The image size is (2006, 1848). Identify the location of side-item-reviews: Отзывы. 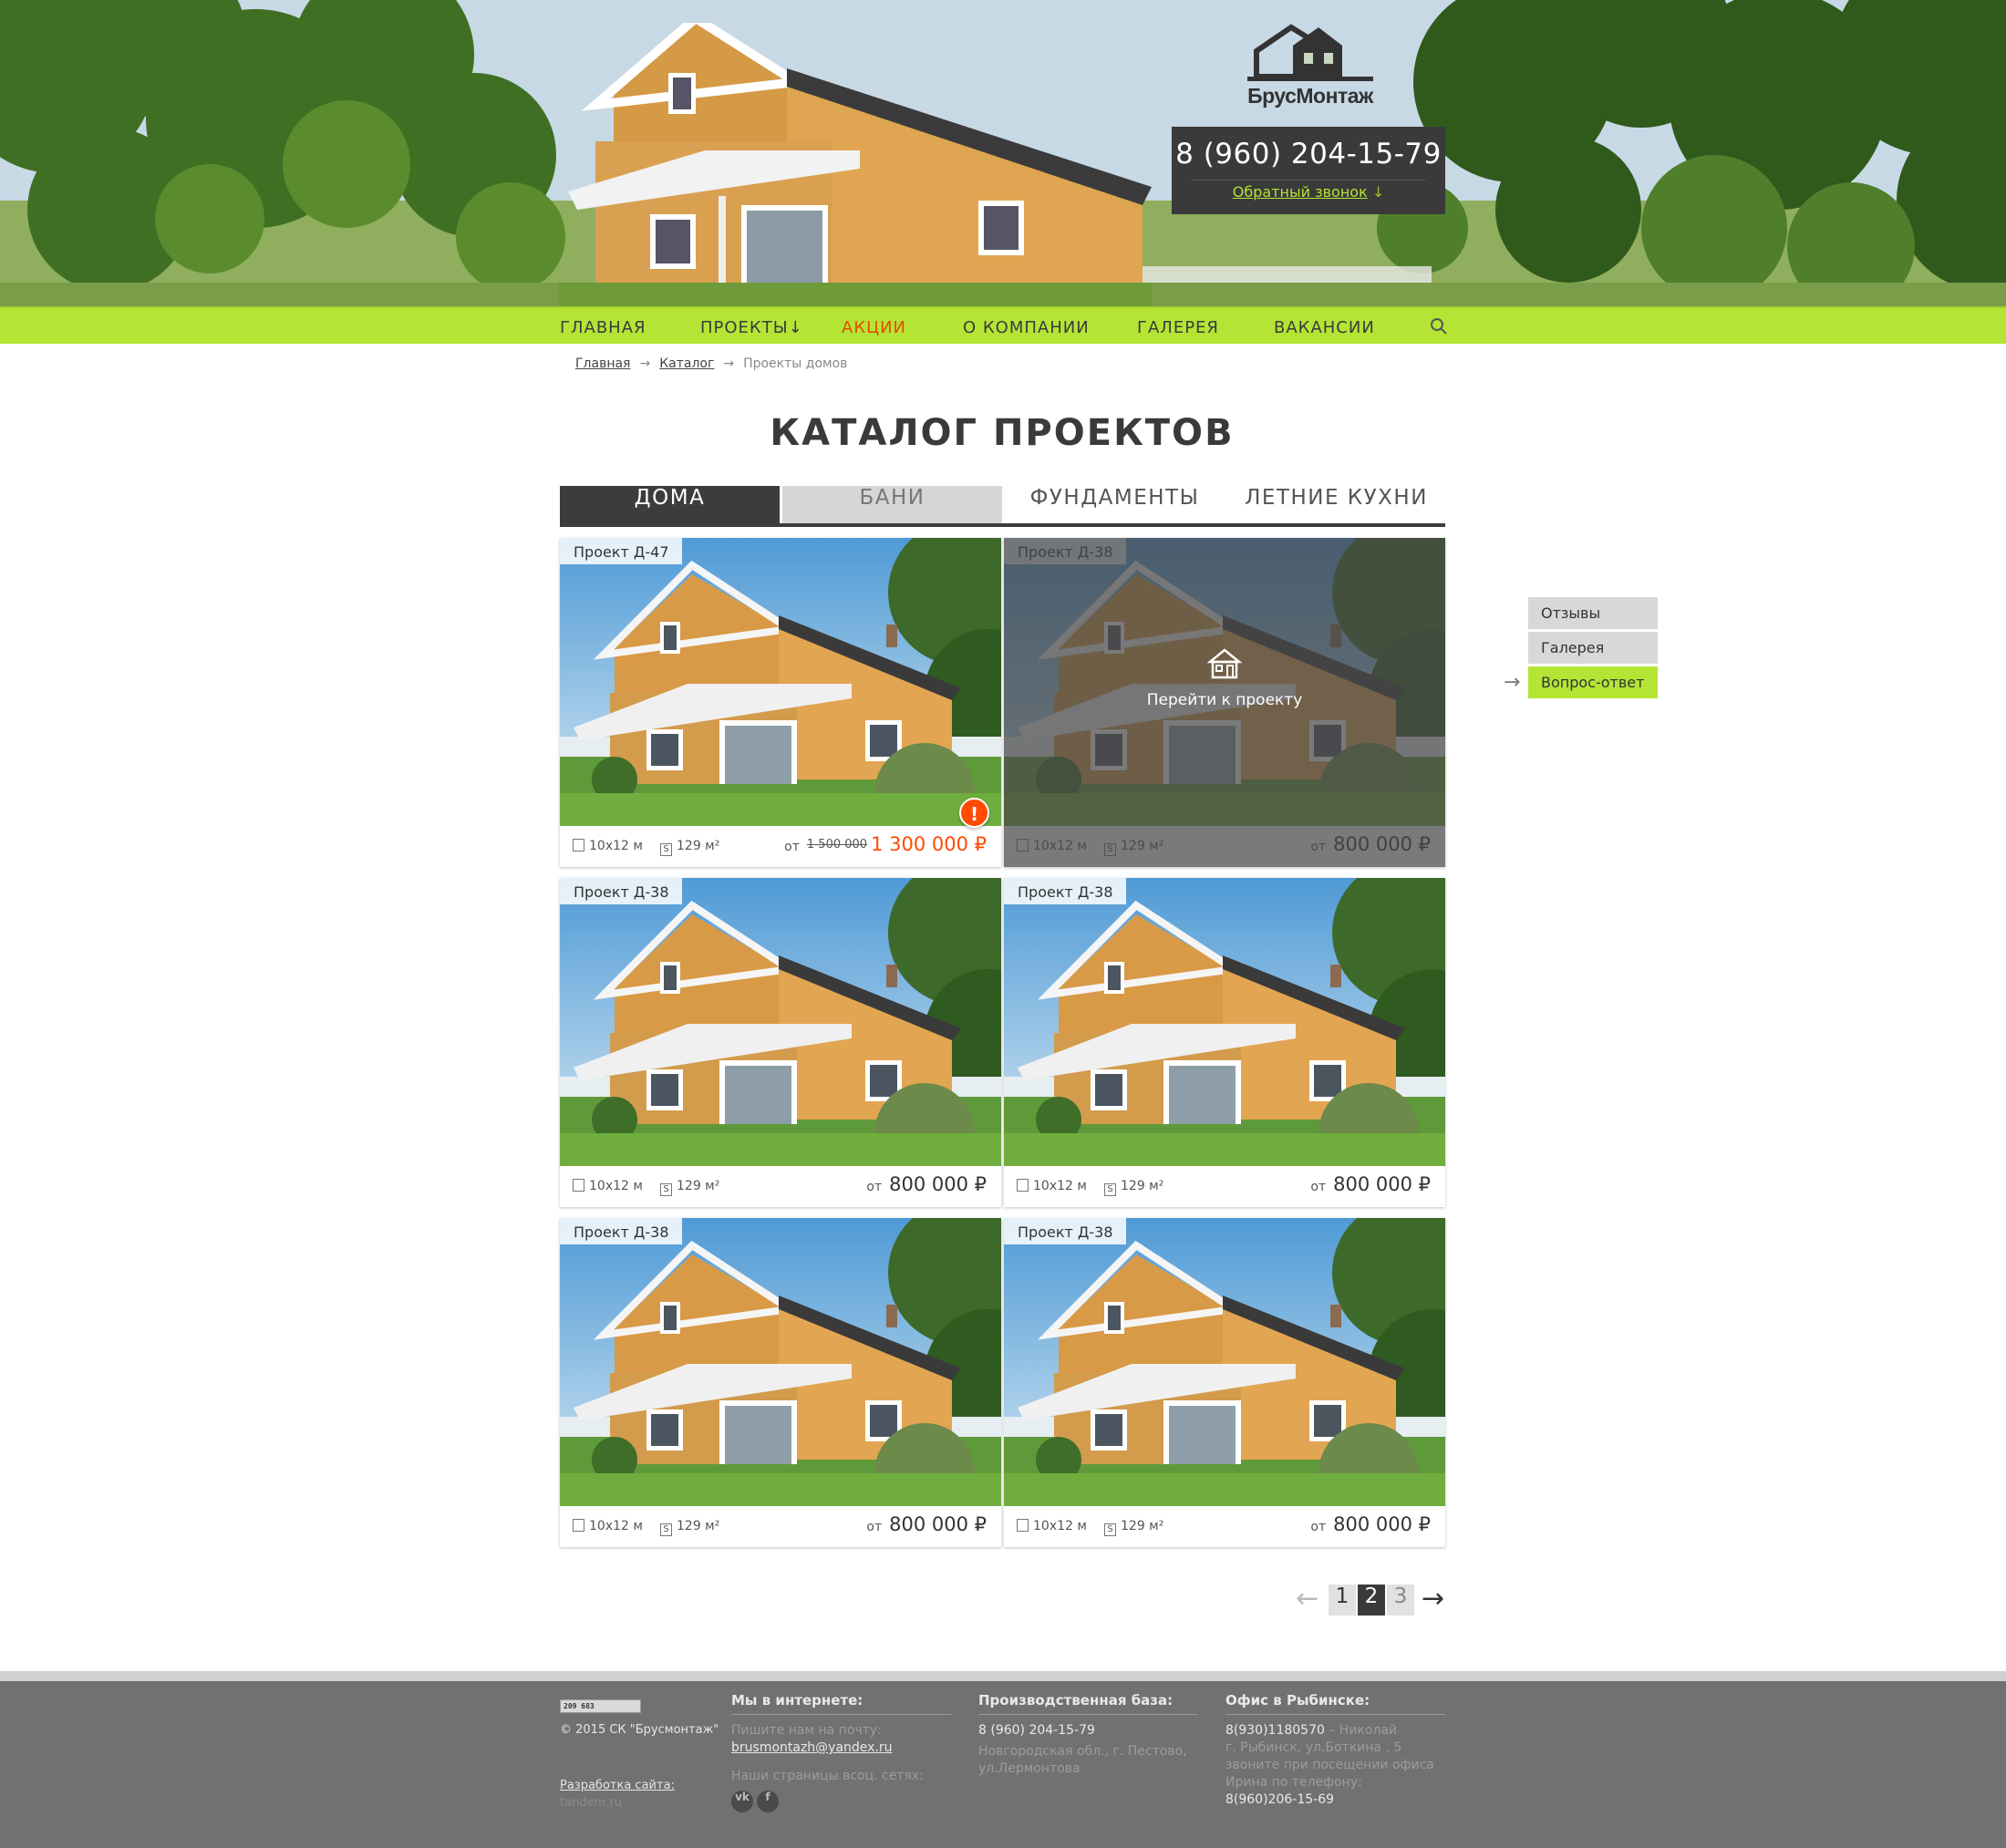
(1593, 613).